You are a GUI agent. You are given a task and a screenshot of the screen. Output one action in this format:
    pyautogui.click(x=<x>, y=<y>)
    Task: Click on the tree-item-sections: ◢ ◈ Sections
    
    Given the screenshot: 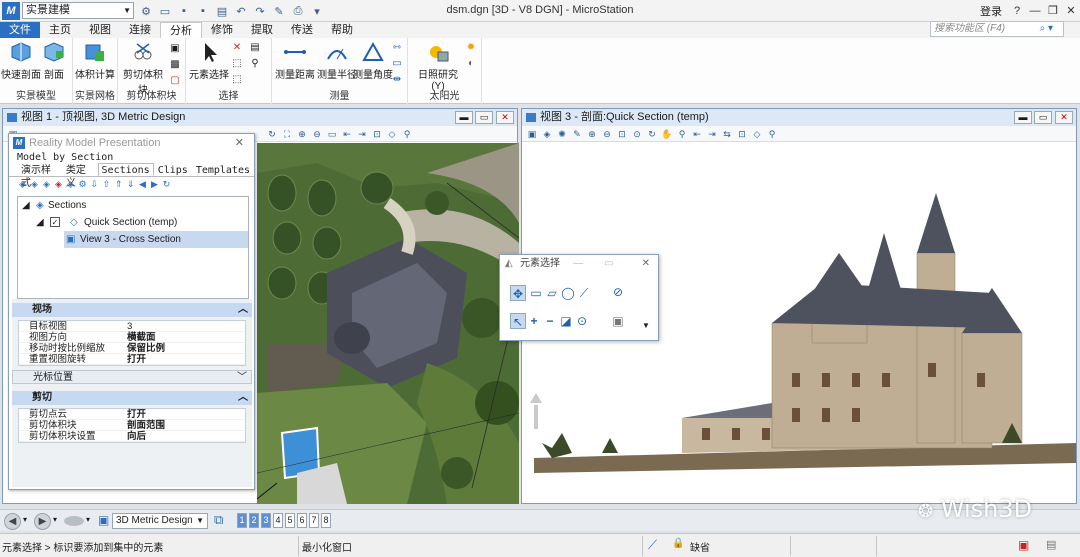 What is the action you would take?
    pyautogui.click(x=133, y=205)
    